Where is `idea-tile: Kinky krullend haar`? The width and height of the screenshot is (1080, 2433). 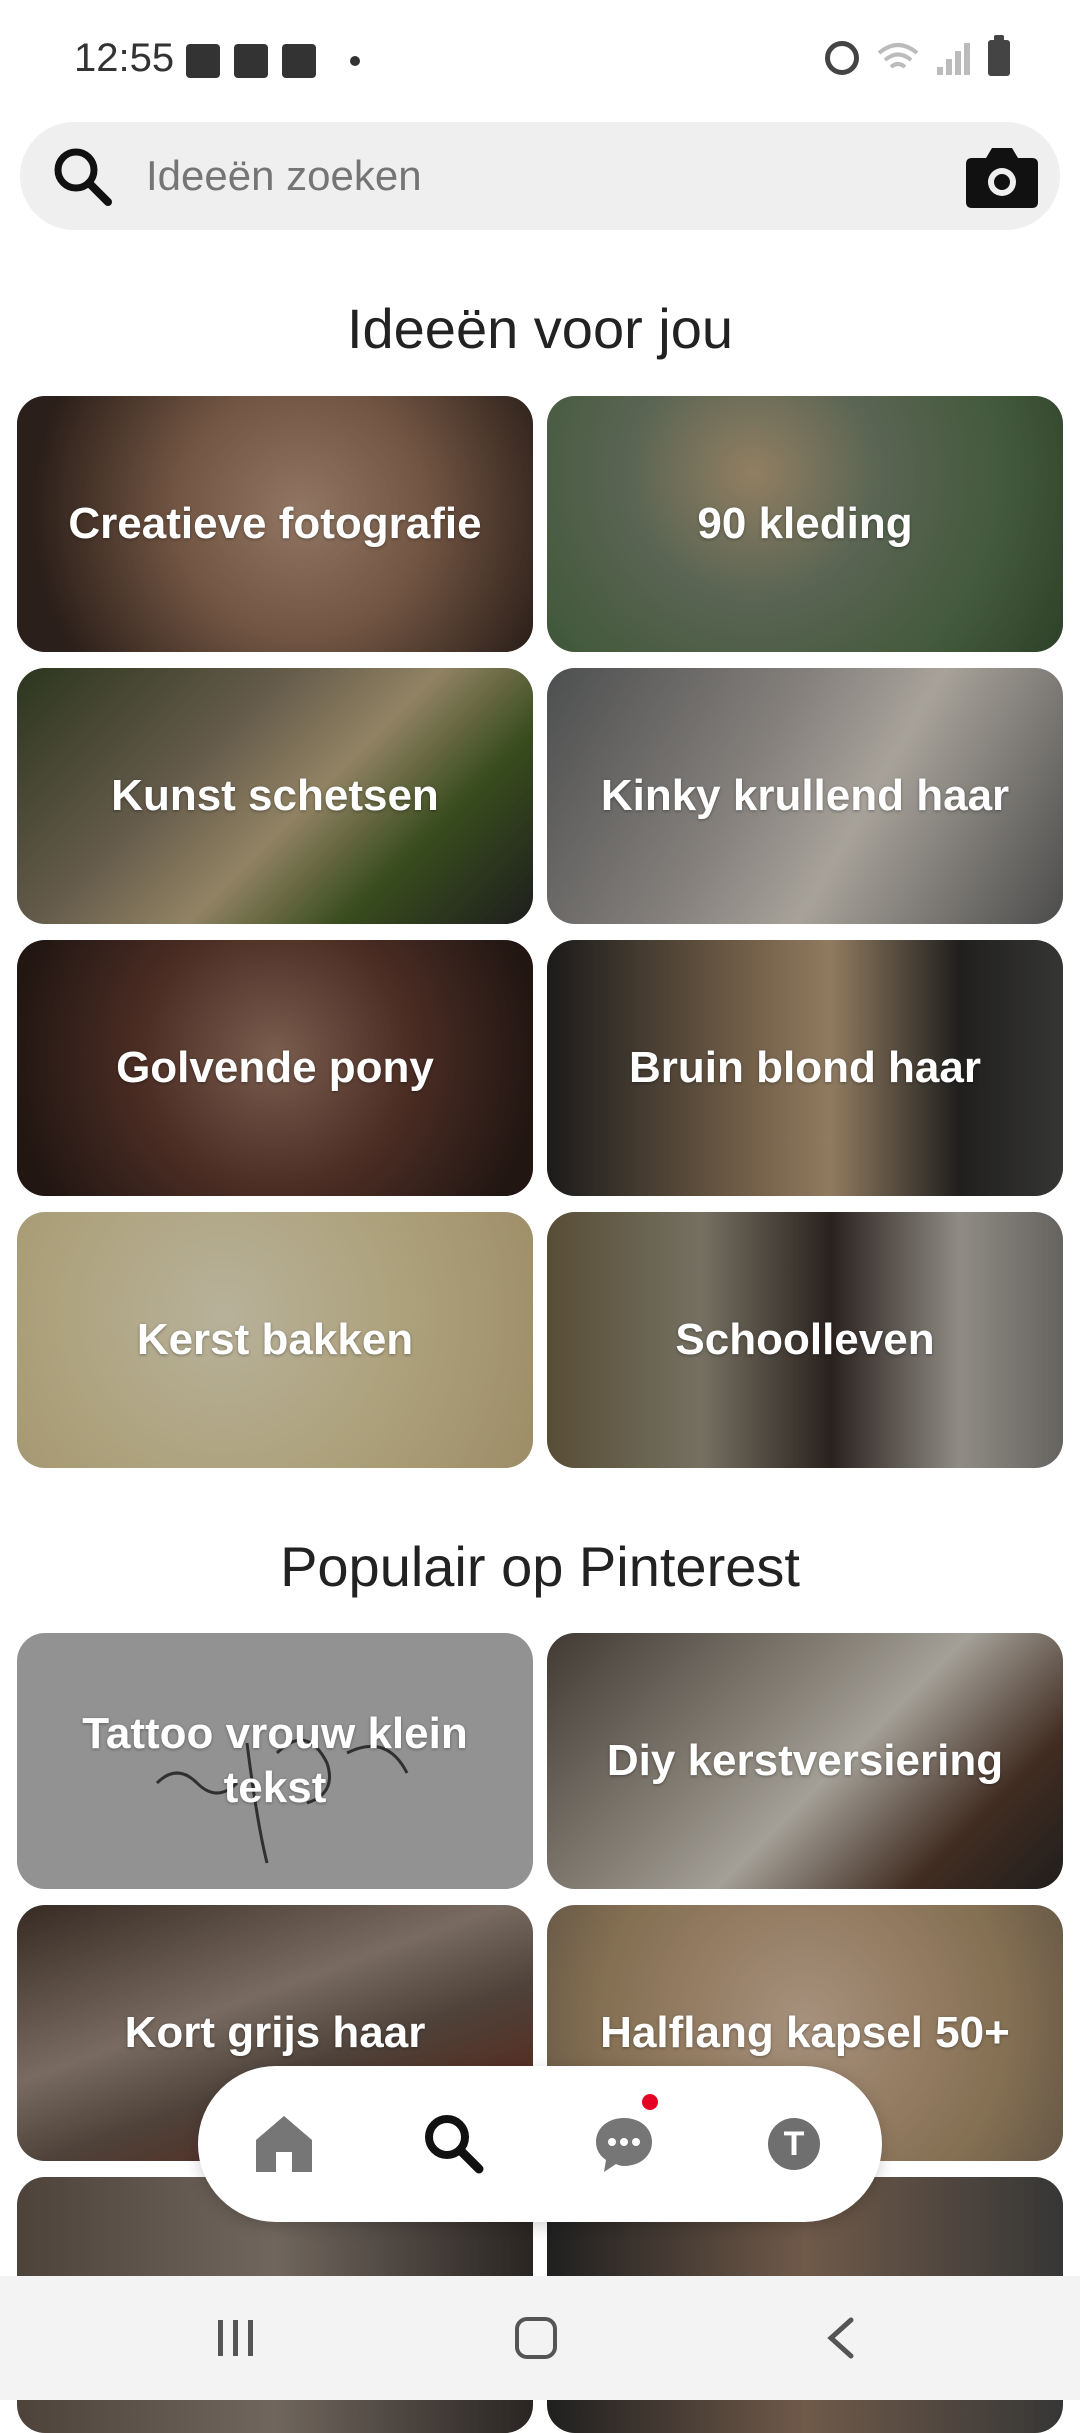 idea-tile: Kinky krullend haar is located at coordinates (805, 796).